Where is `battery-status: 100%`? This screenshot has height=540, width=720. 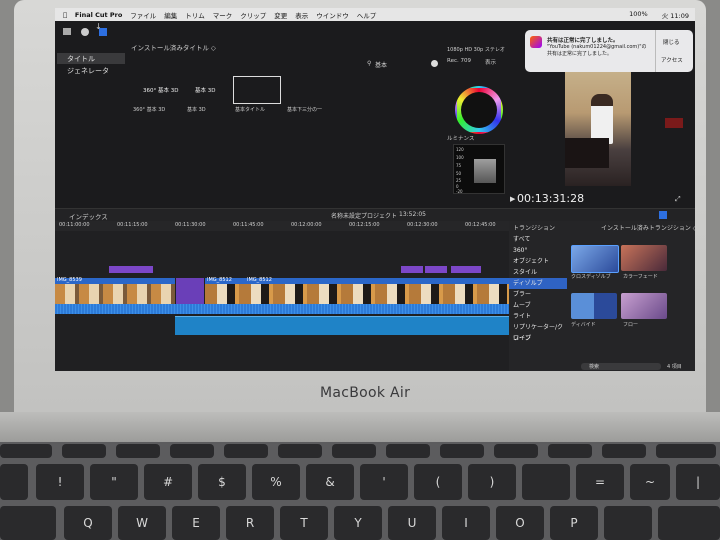 battery-status: 100% is located at coordinates (638, 15).